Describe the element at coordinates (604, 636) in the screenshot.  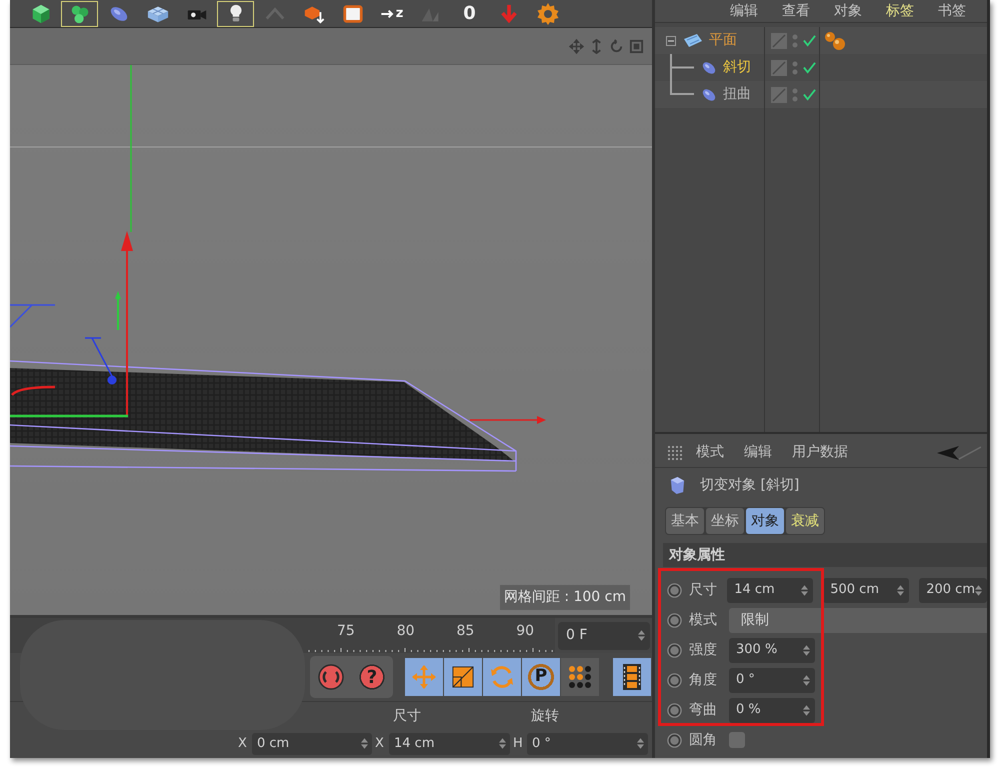
I see `frame-field: 0 F` at that location.